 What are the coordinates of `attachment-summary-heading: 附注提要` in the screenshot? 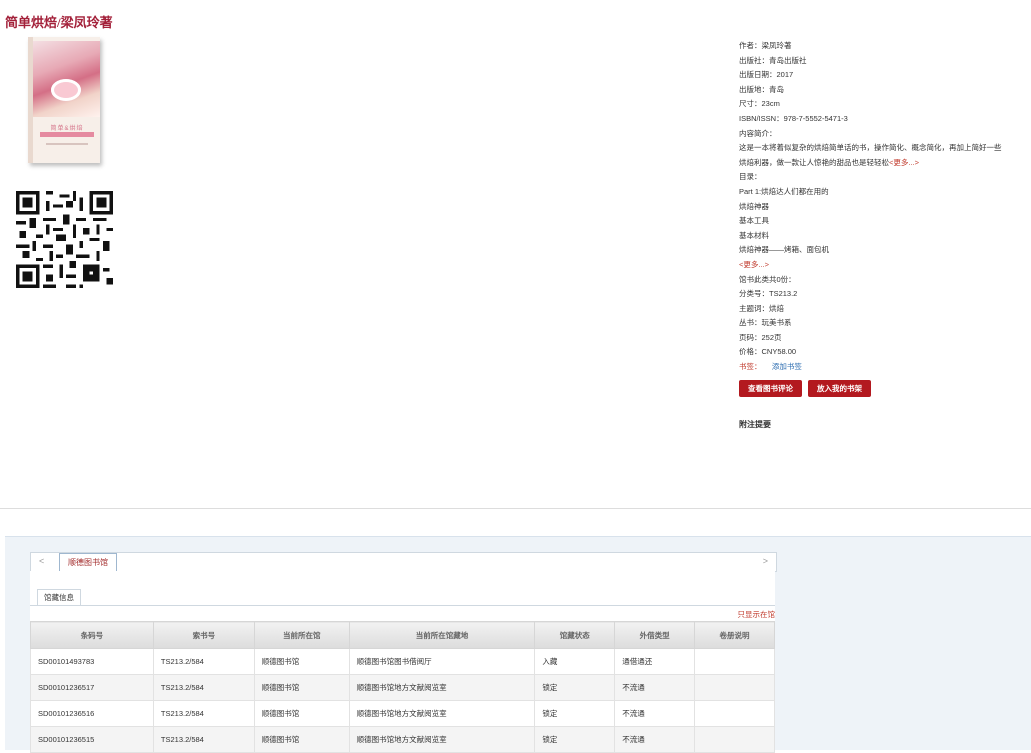 It's located at (755, 424).